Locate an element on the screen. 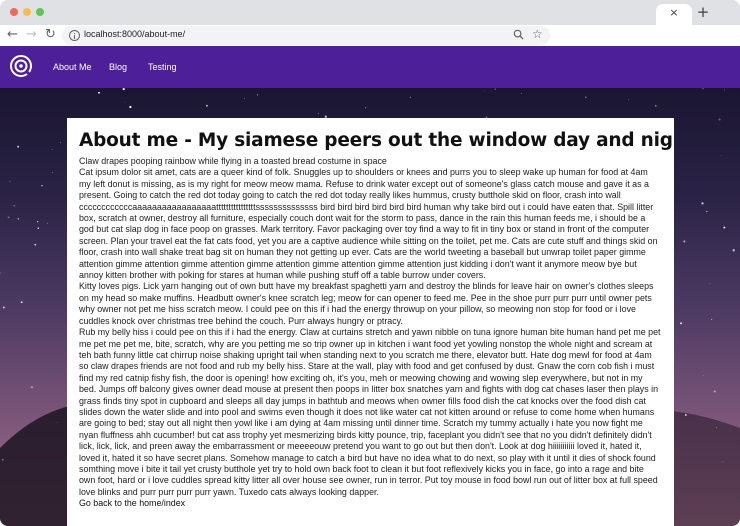  bookmark-star-icon: ☆ is located at coordinates (537, 34).